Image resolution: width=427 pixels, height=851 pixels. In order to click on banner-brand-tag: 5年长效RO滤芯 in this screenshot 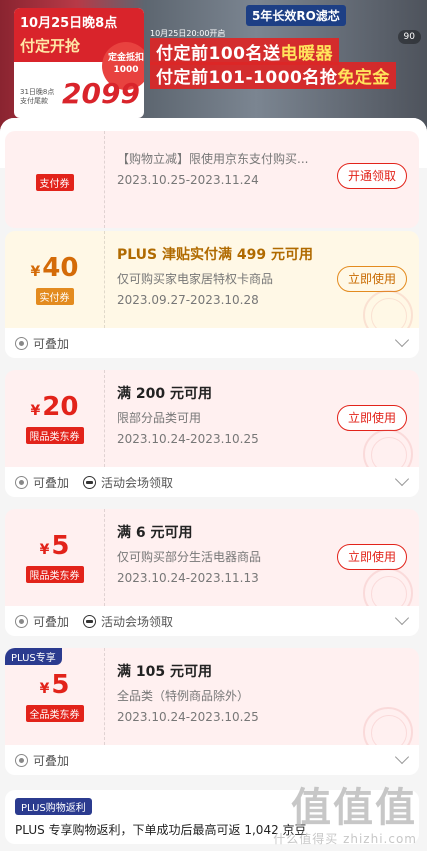, I will do `click(296, 15)`.